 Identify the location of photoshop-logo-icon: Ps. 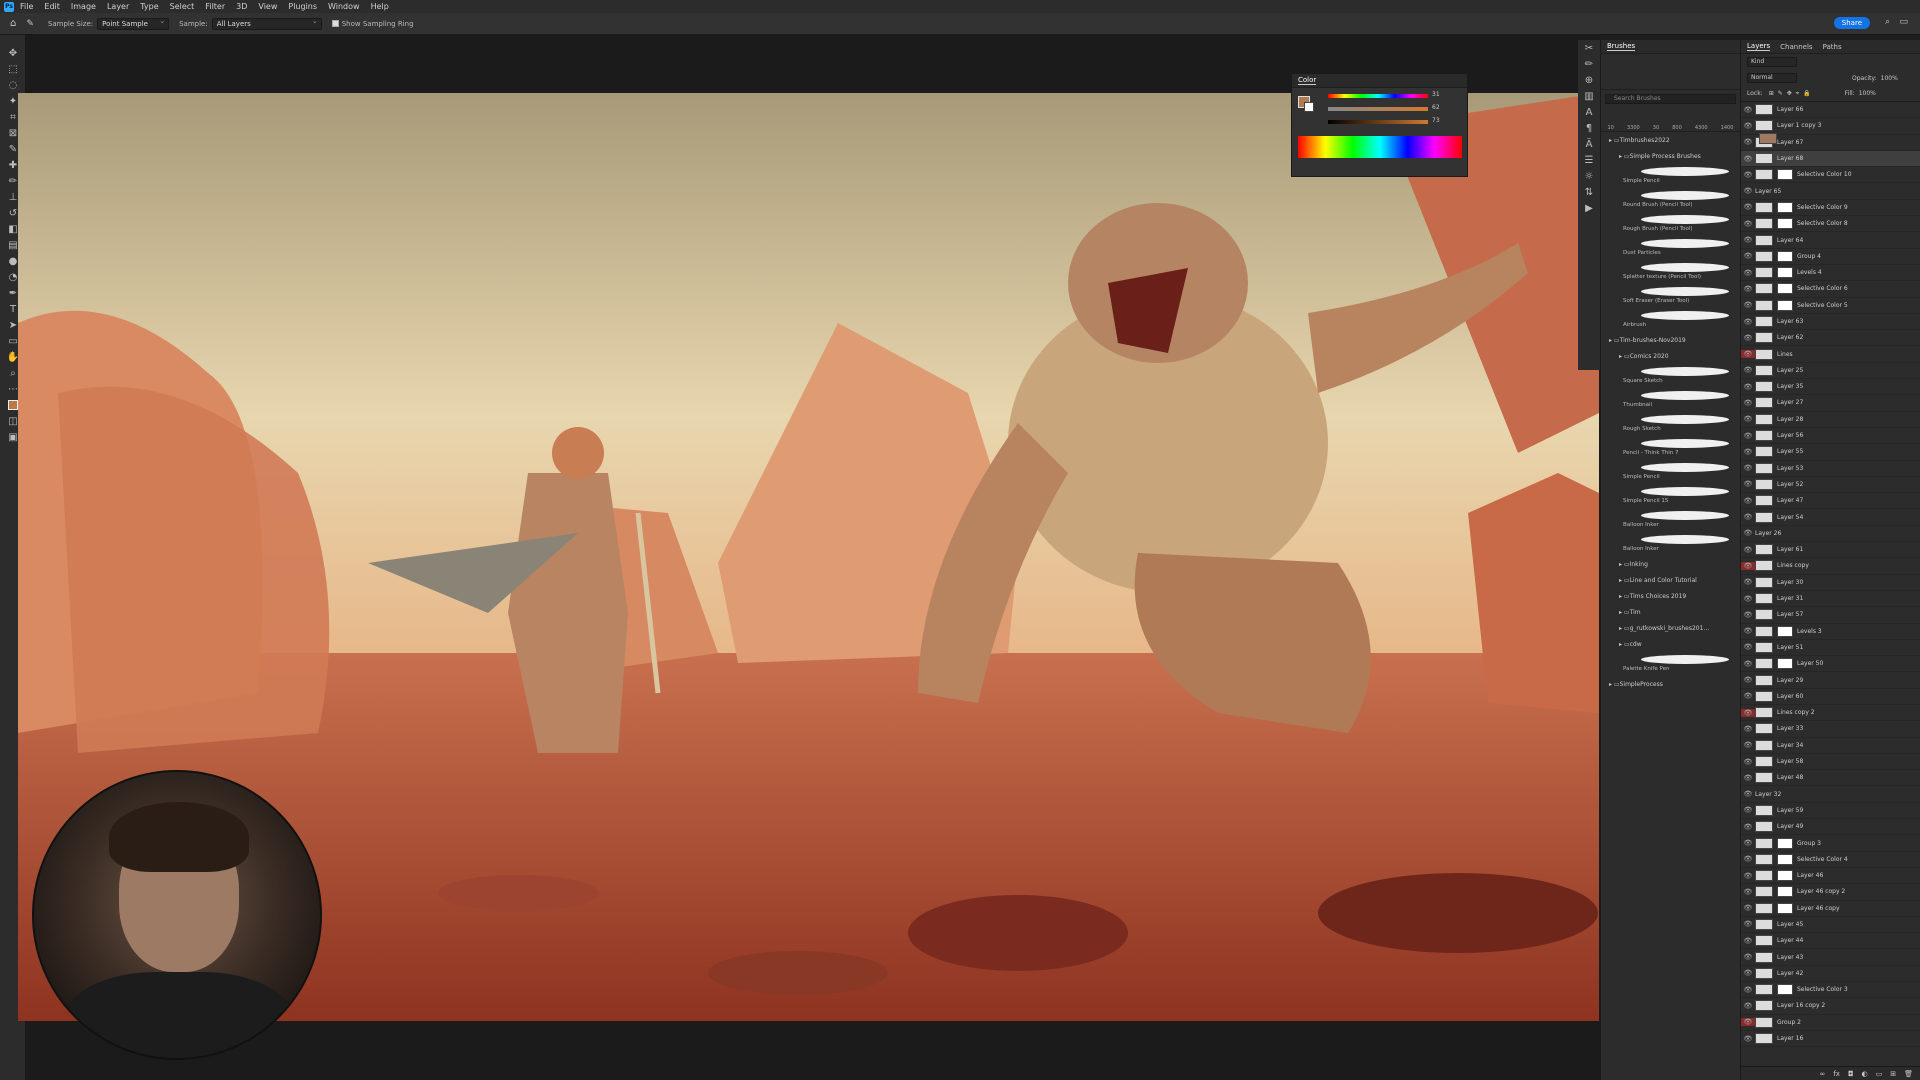
(9, 6).